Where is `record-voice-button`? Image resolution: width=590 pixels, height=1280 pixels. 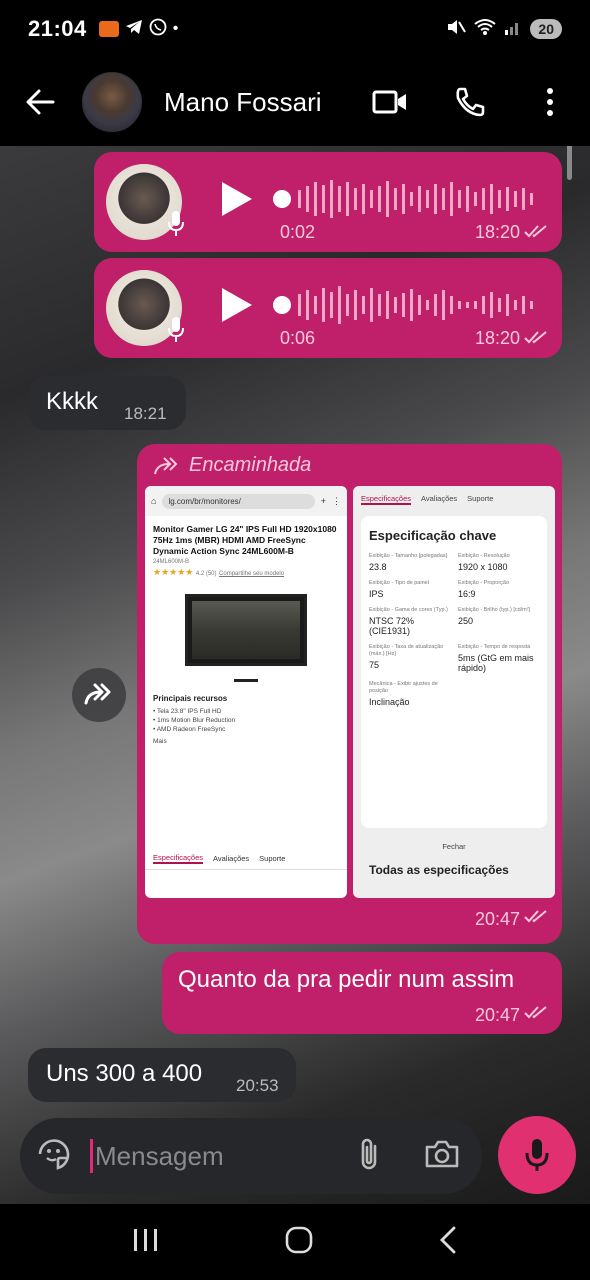 record-voice-button is located at coordinates (537, 1155).